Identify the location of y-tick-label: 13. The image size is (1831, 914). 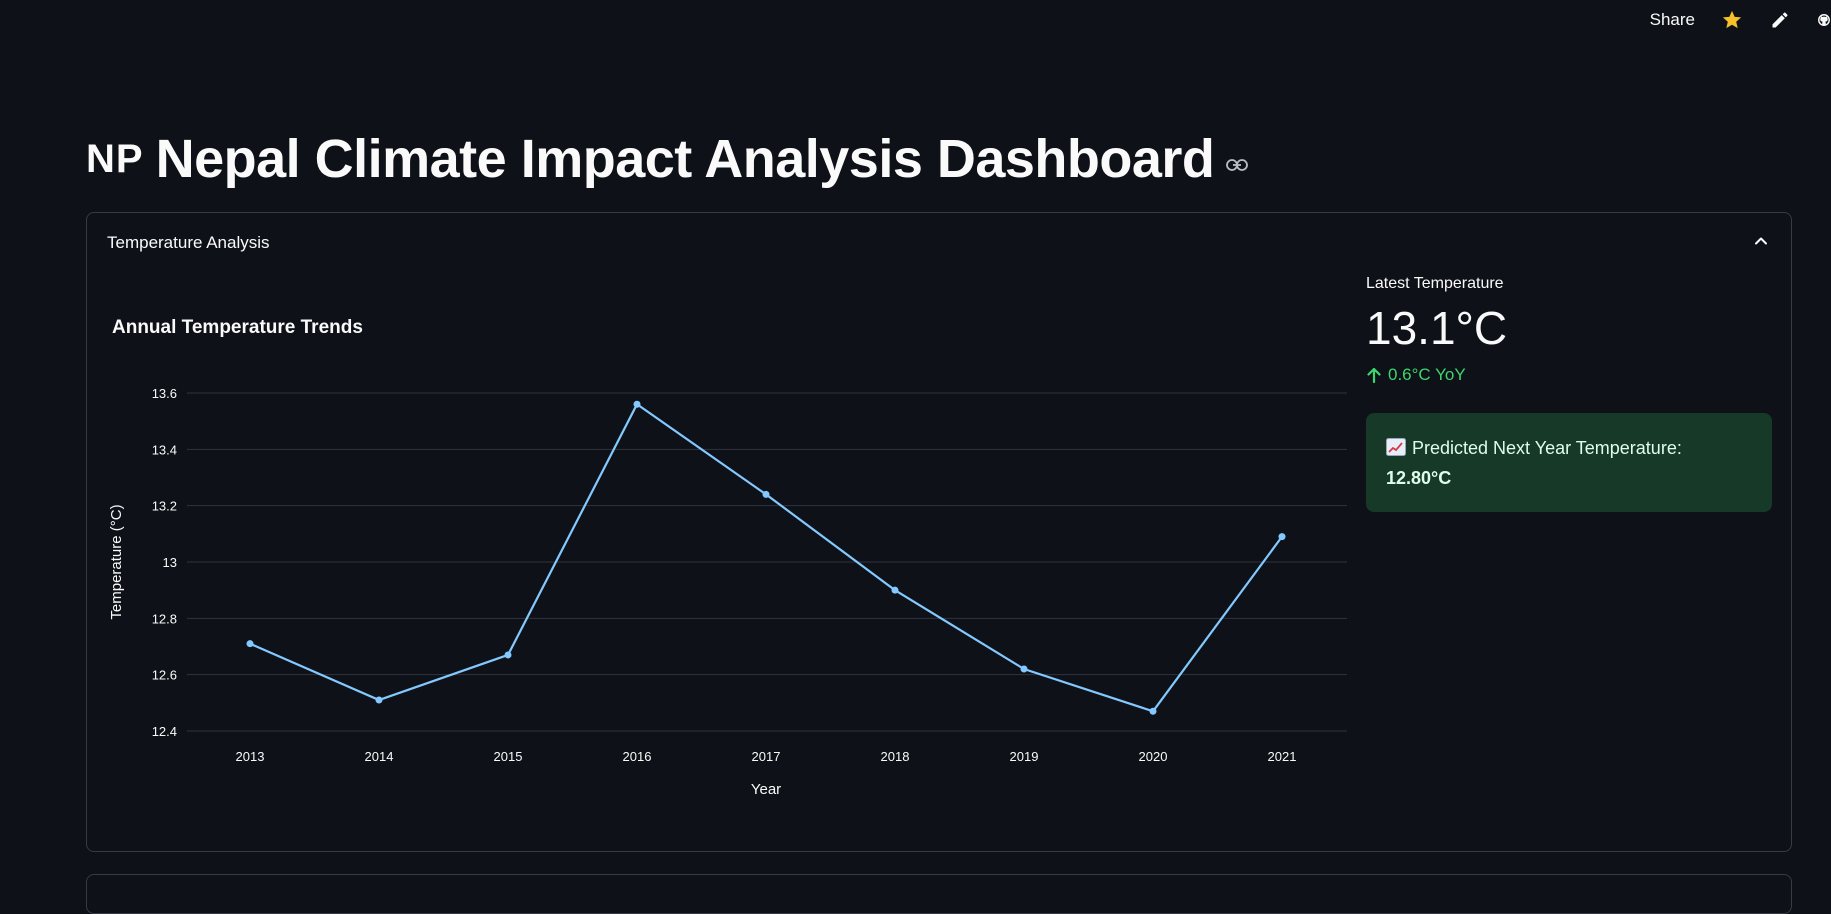
(170, 562).